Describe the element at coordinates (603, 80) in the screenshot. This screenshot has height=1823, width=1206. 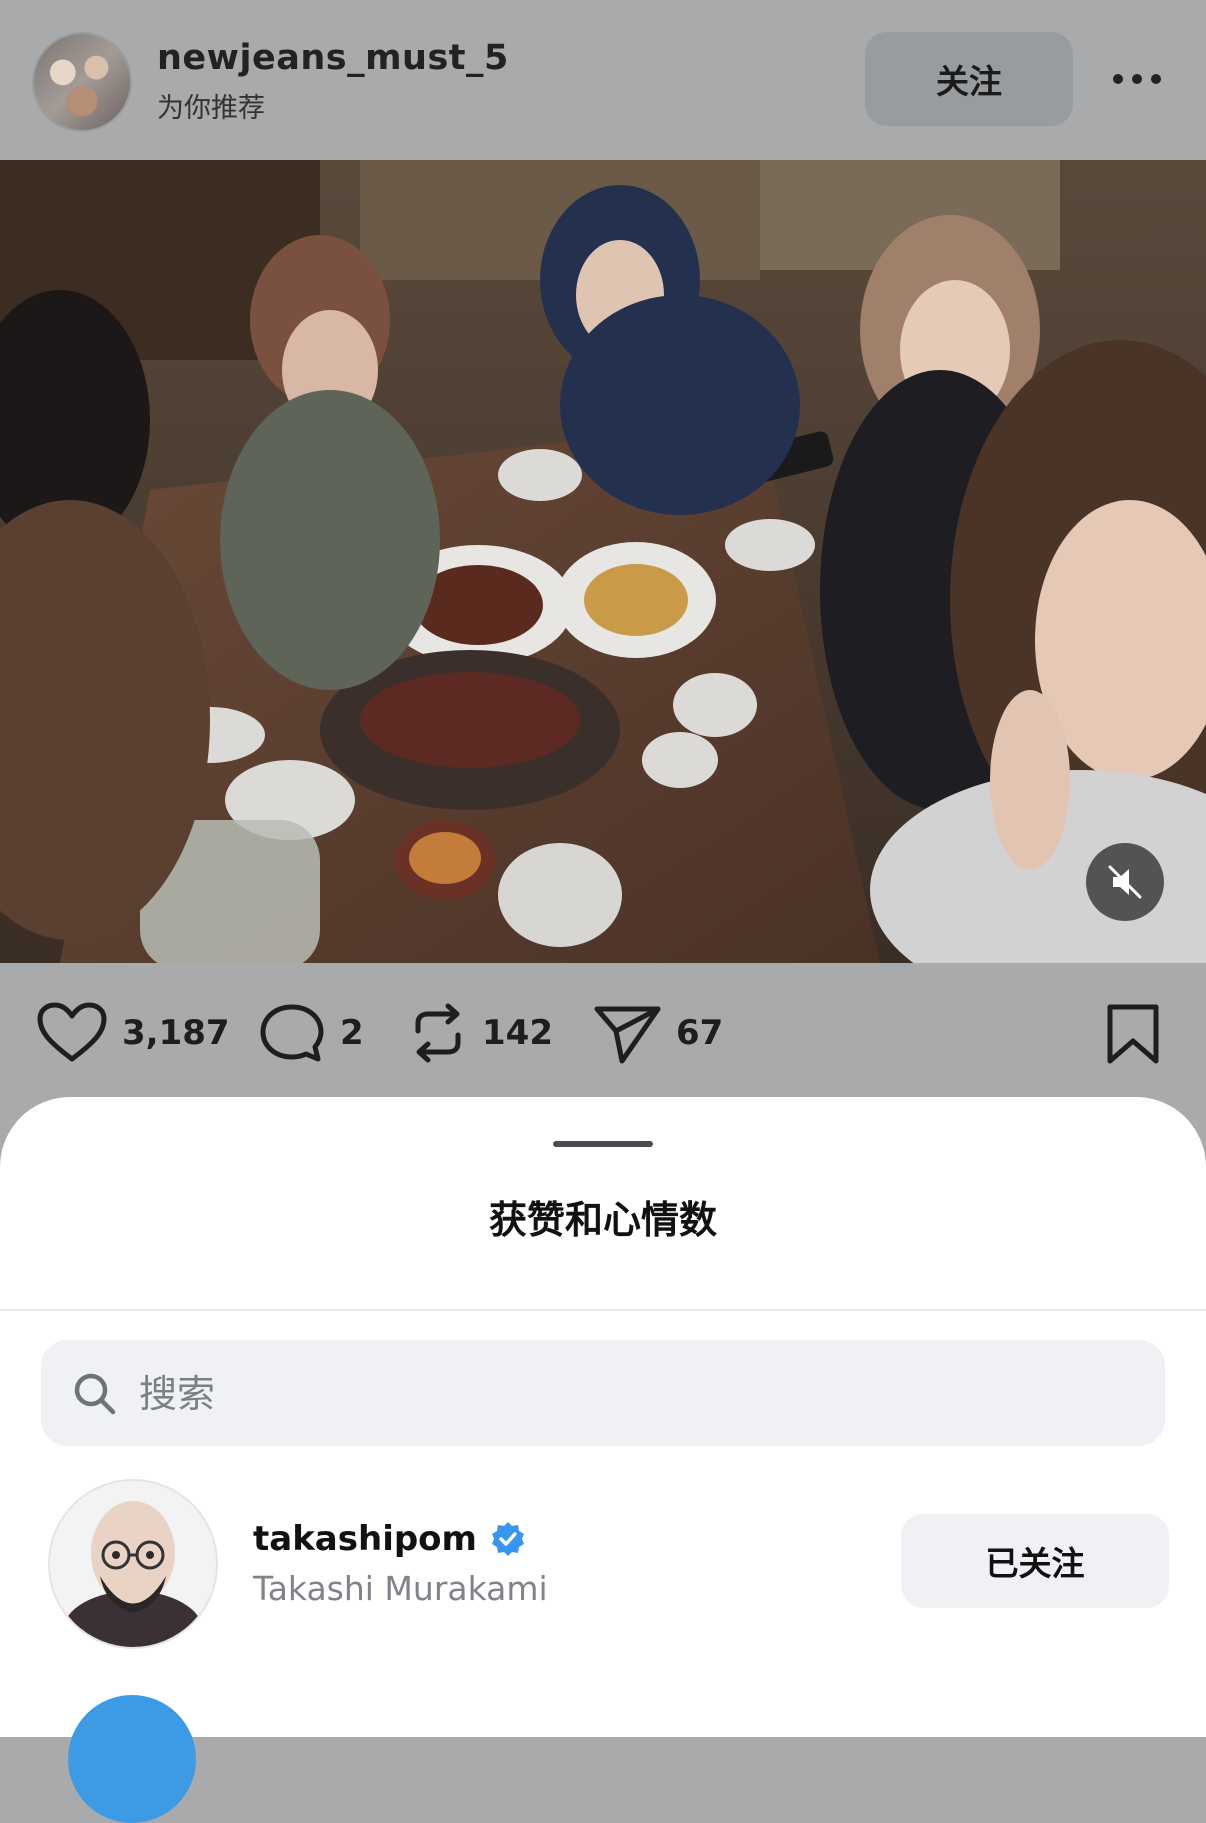
I see `post-header: newjeans_must_5 为你推荐 关注` at that location.